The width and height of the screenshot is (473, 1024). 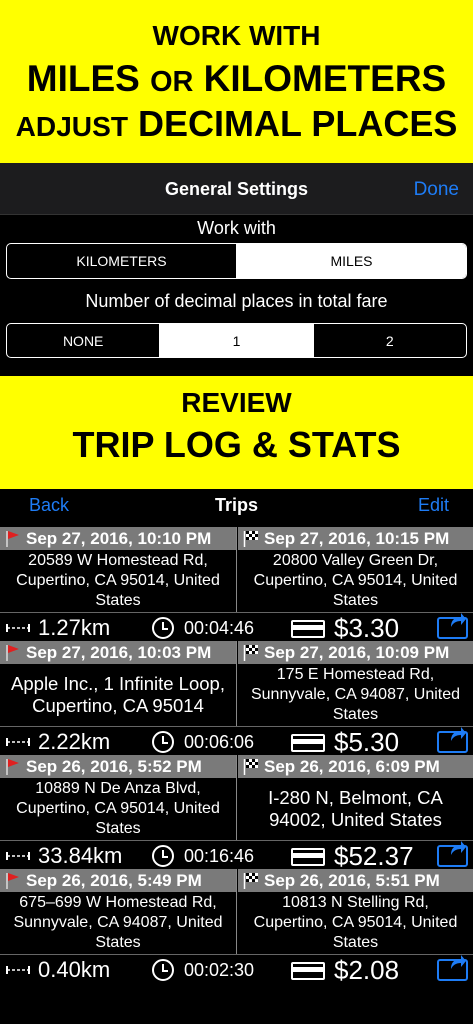 I want to click on segment-1: 1, so click(x=236, y=340).